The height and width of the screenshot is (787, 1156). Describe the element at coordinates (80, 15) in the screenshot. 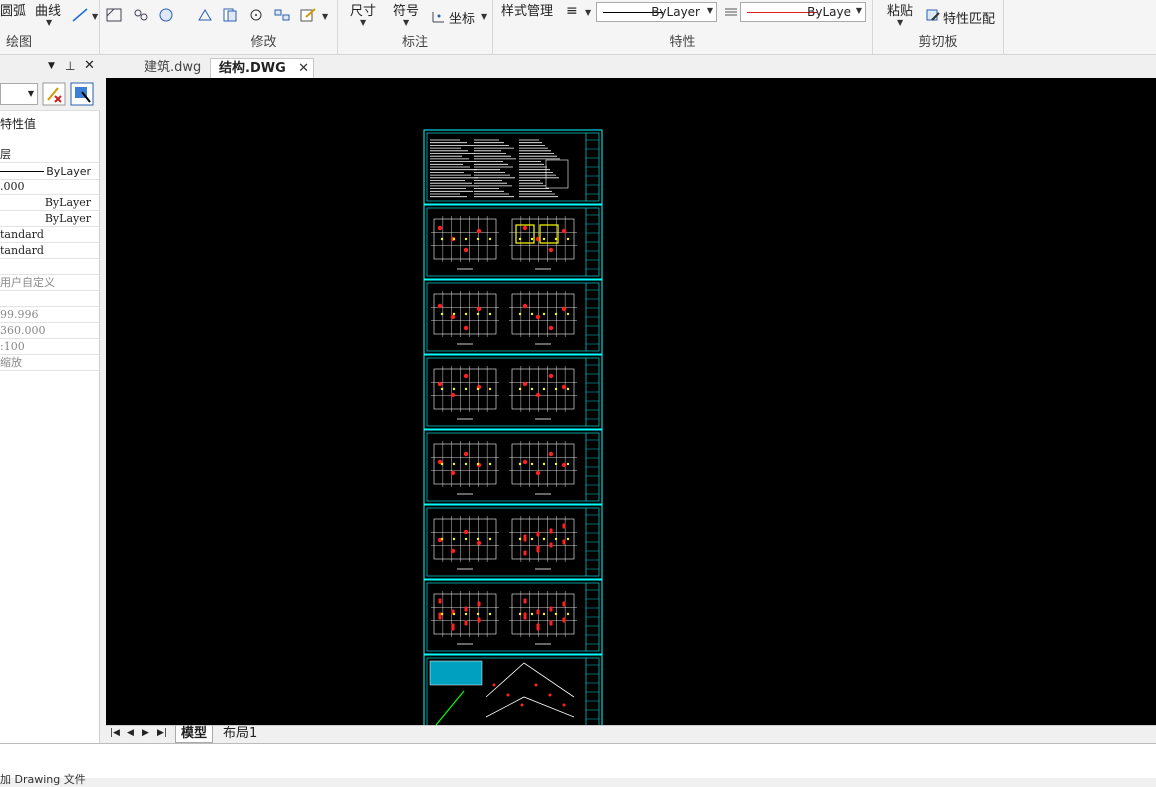

I see `line-tool-icon` at that location.